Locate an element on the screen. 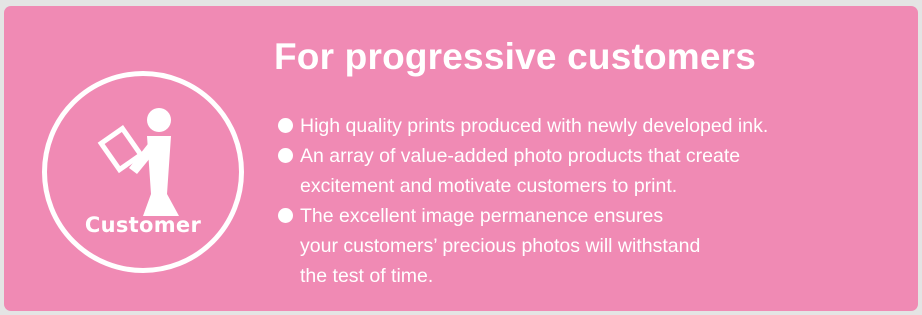 The height and width of the screenshot is (315, 922). list-item-text: The excellent image permanence ensures is located at coordinates (482, 216).